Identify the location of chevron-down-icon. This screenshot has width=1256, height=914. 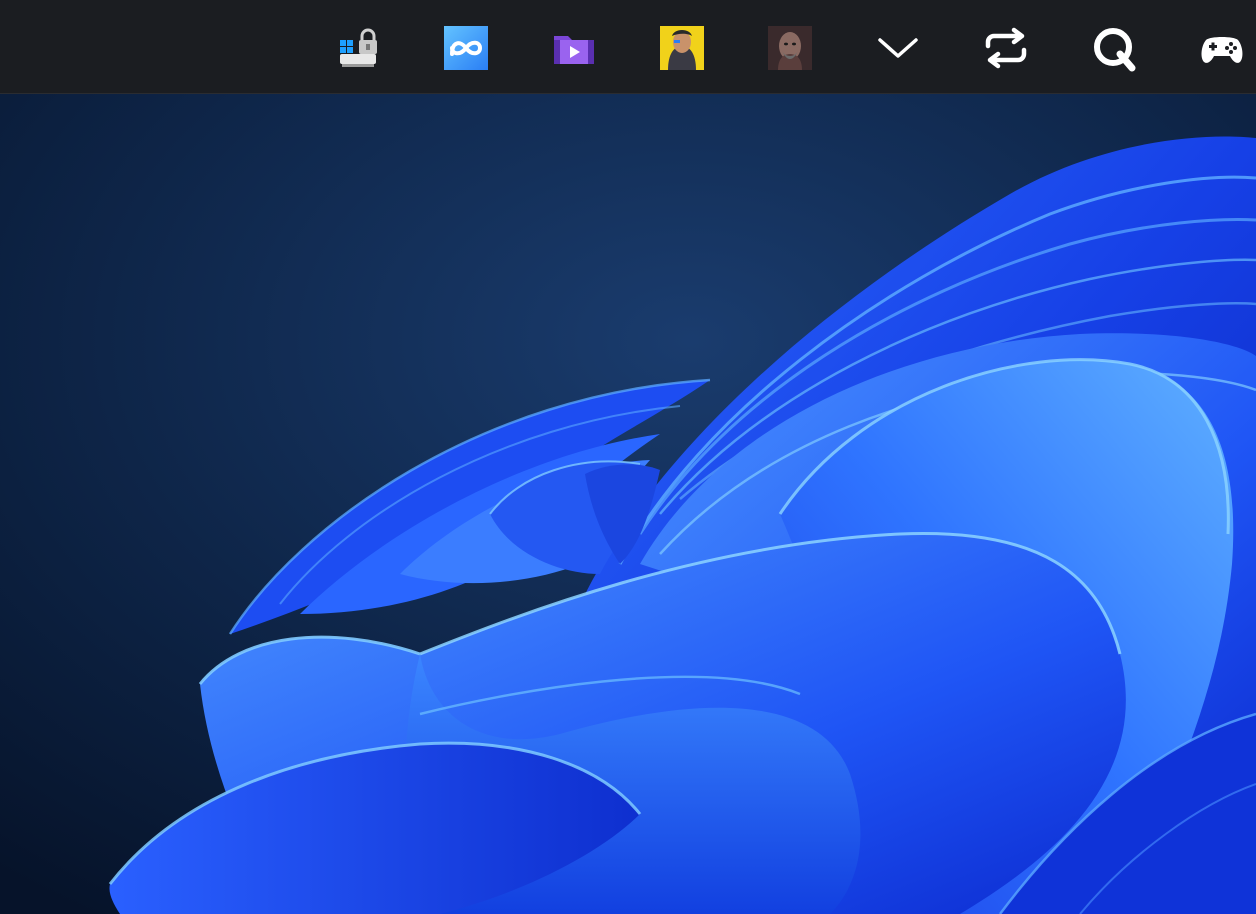
(898, 48).